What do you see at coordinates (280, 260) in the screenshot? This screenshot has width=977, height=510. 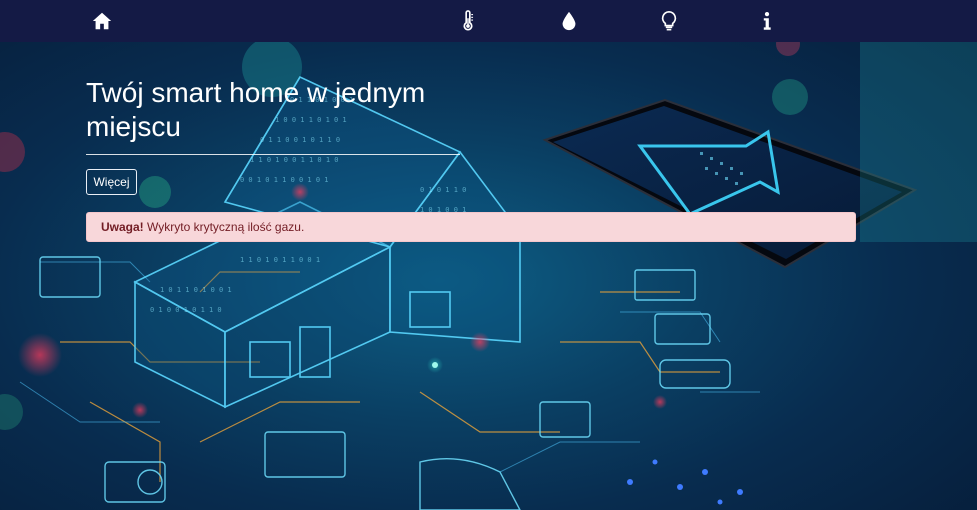 I see `svg-text: 1 1 0 1 0 1 1 0 0 1` at bounding box center [280, 260].